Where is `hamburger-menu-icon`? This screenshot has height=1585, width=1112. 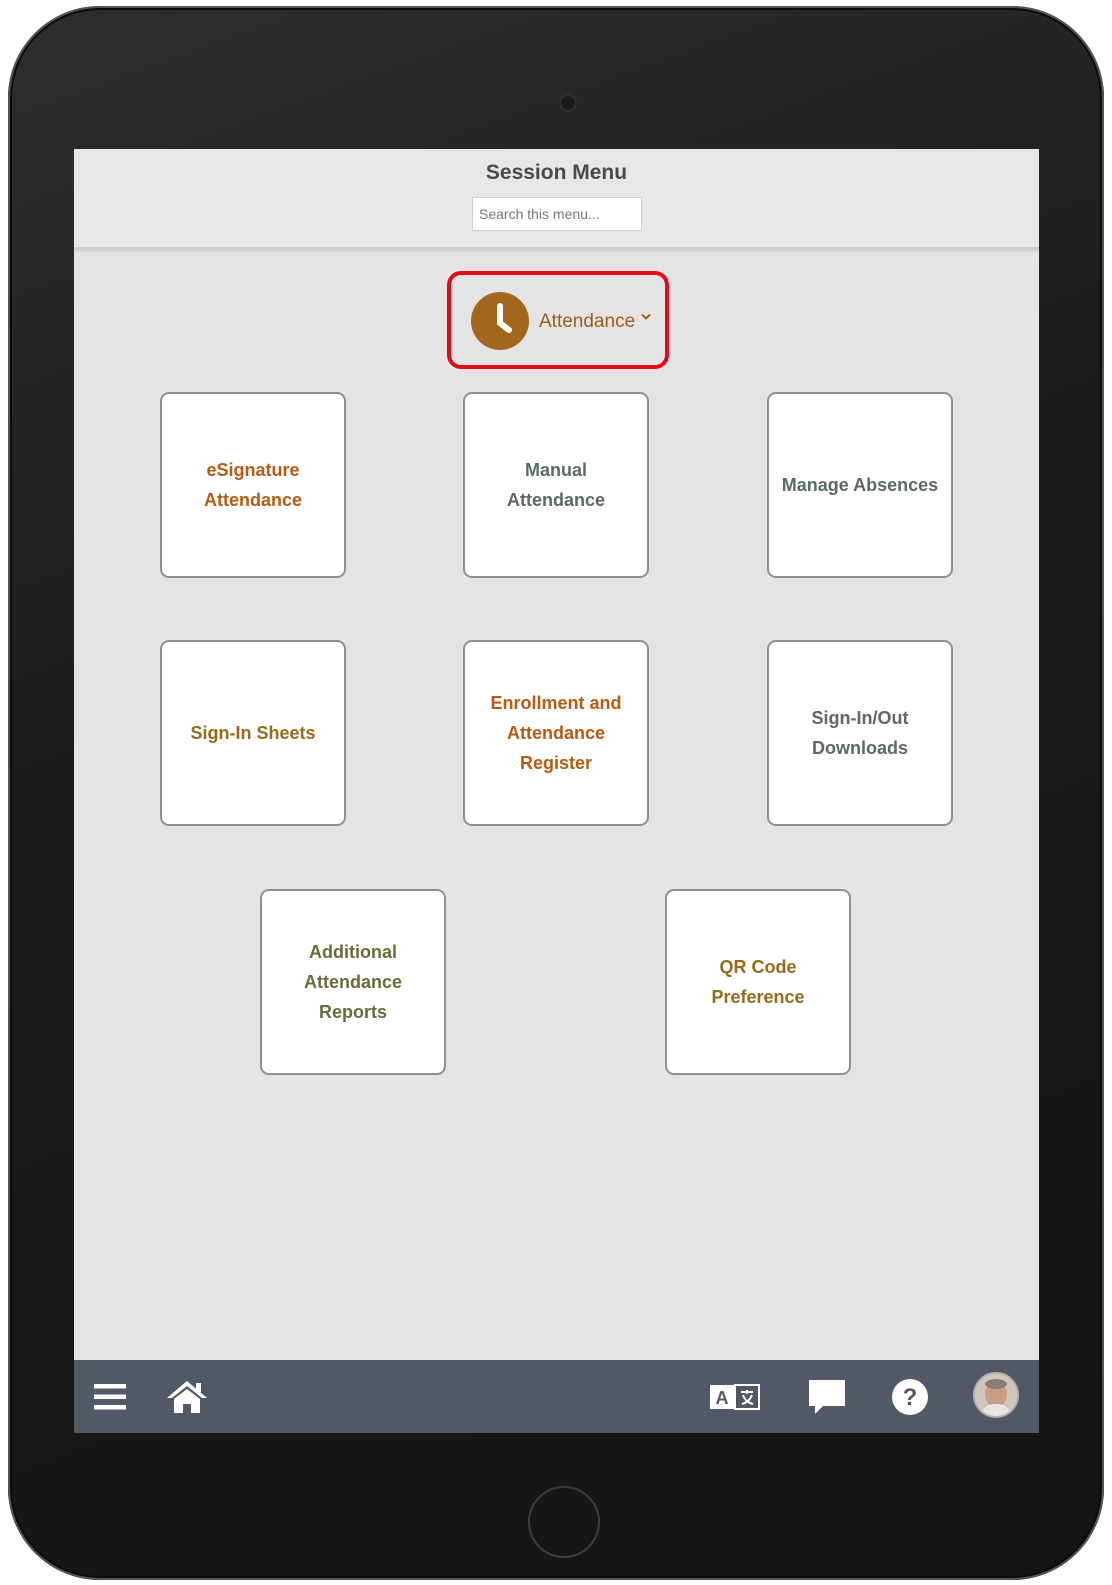 hamburger-menu-icon is located at coordinates (110, 1396).